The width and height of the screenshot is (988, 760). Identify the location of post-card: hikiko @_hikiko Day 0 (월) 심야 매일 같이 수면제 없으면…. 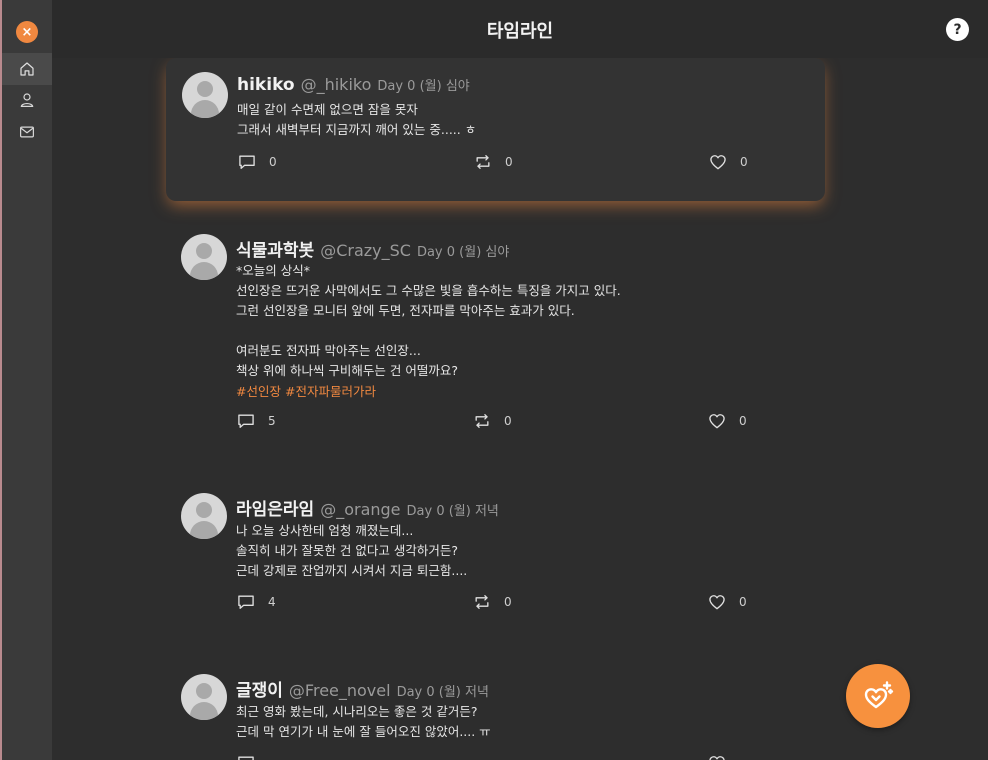
(495, 129).